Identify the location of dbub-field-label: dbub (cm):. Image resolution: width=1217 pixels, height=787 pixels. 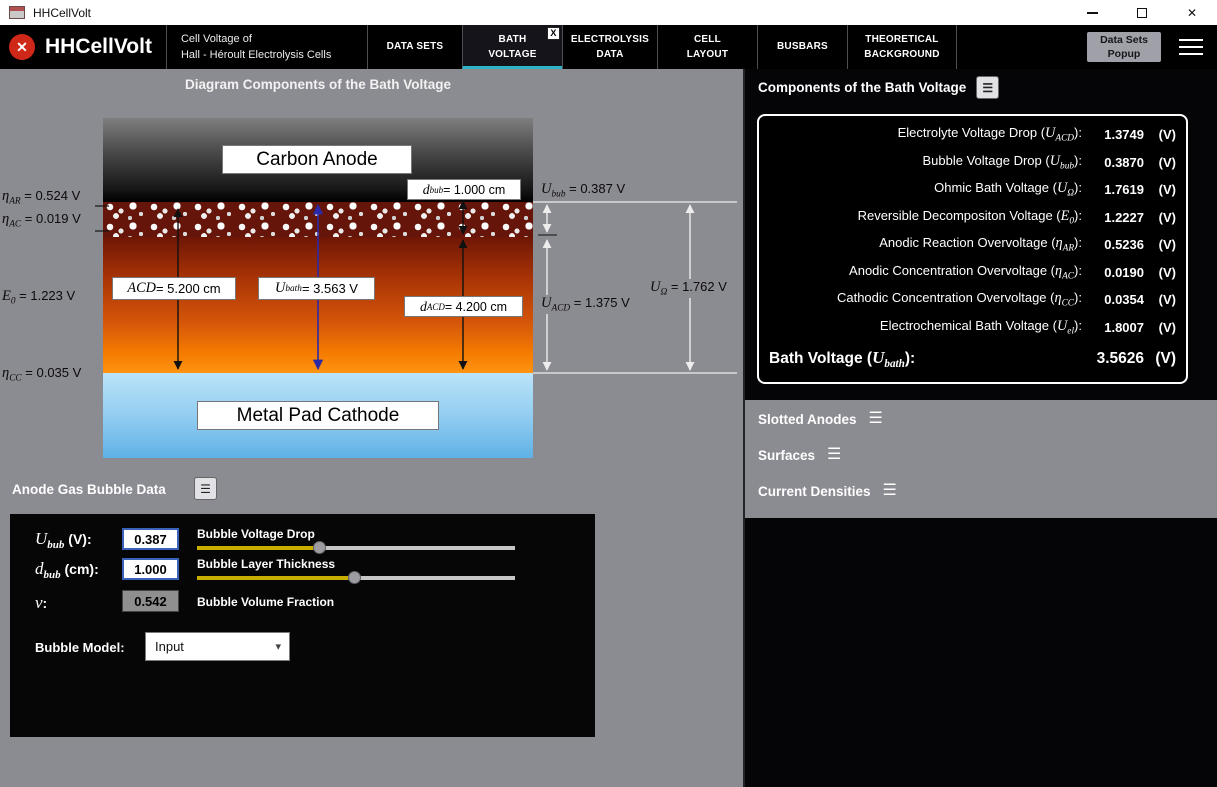
(67, 570).